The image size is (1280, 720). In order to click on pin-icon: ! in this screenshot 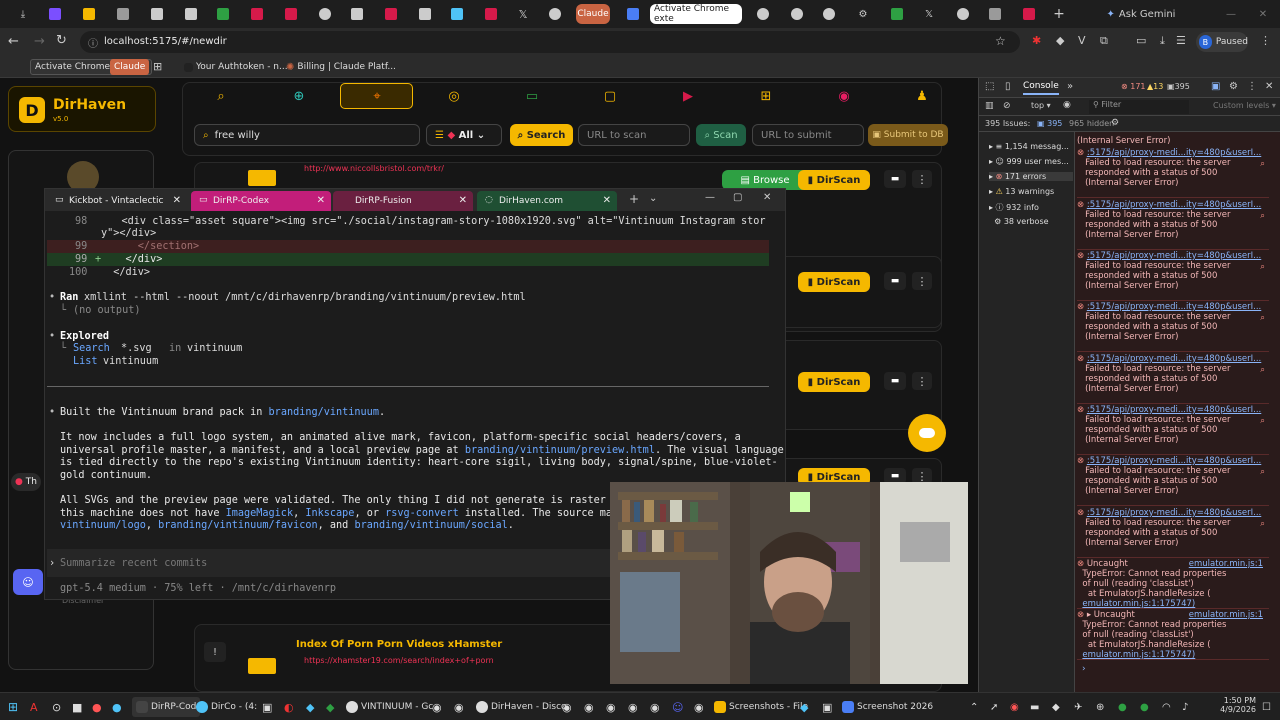, I will do `click(215, 652)`.